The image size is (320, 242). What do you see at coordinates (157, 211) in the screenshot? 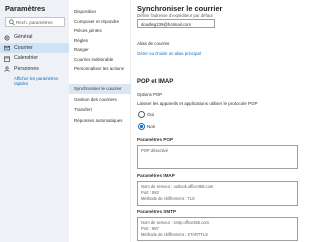
I see `smtp-settings-label: Paramètres SMTP` at bounding box center [157, 211].